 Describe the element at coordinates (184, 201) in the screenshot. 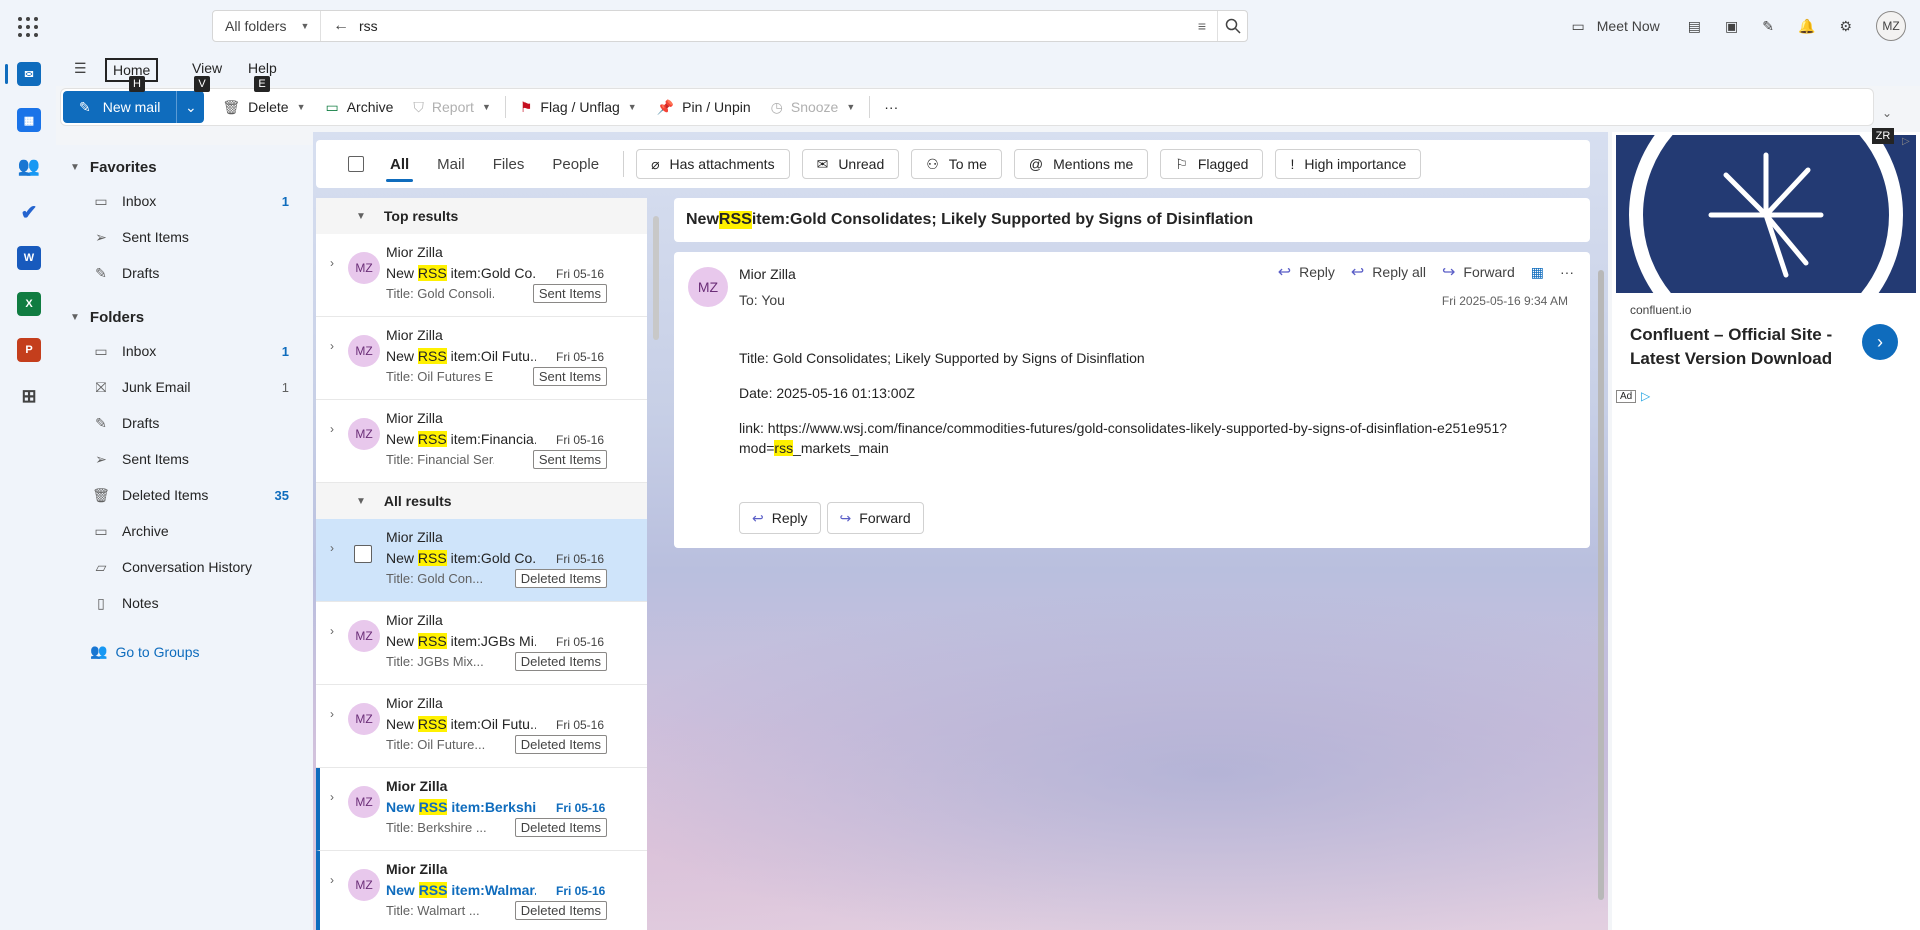

I see `favorite-inbox: ▭ Inbox 1` at that location.